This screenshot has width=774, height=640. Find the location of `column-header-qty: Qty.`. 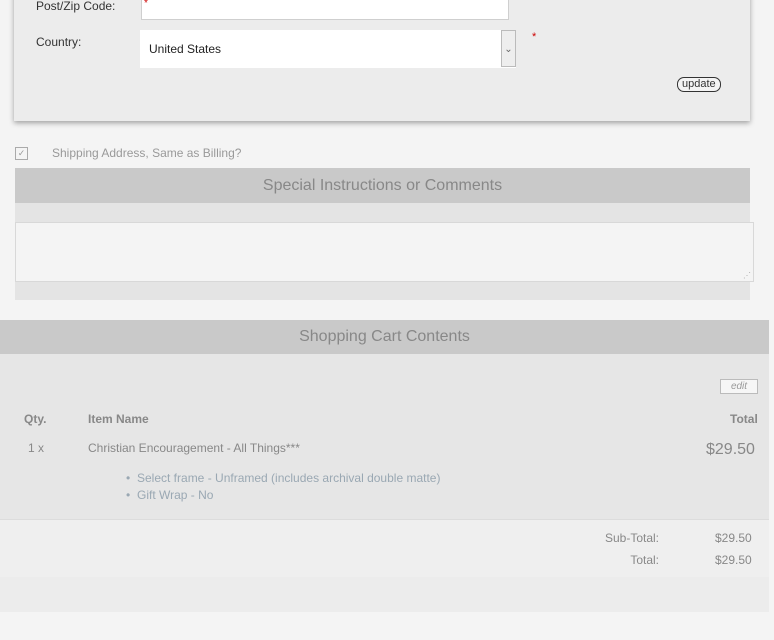

column-header-qty: Qty. is located at coordinates (35, 419).